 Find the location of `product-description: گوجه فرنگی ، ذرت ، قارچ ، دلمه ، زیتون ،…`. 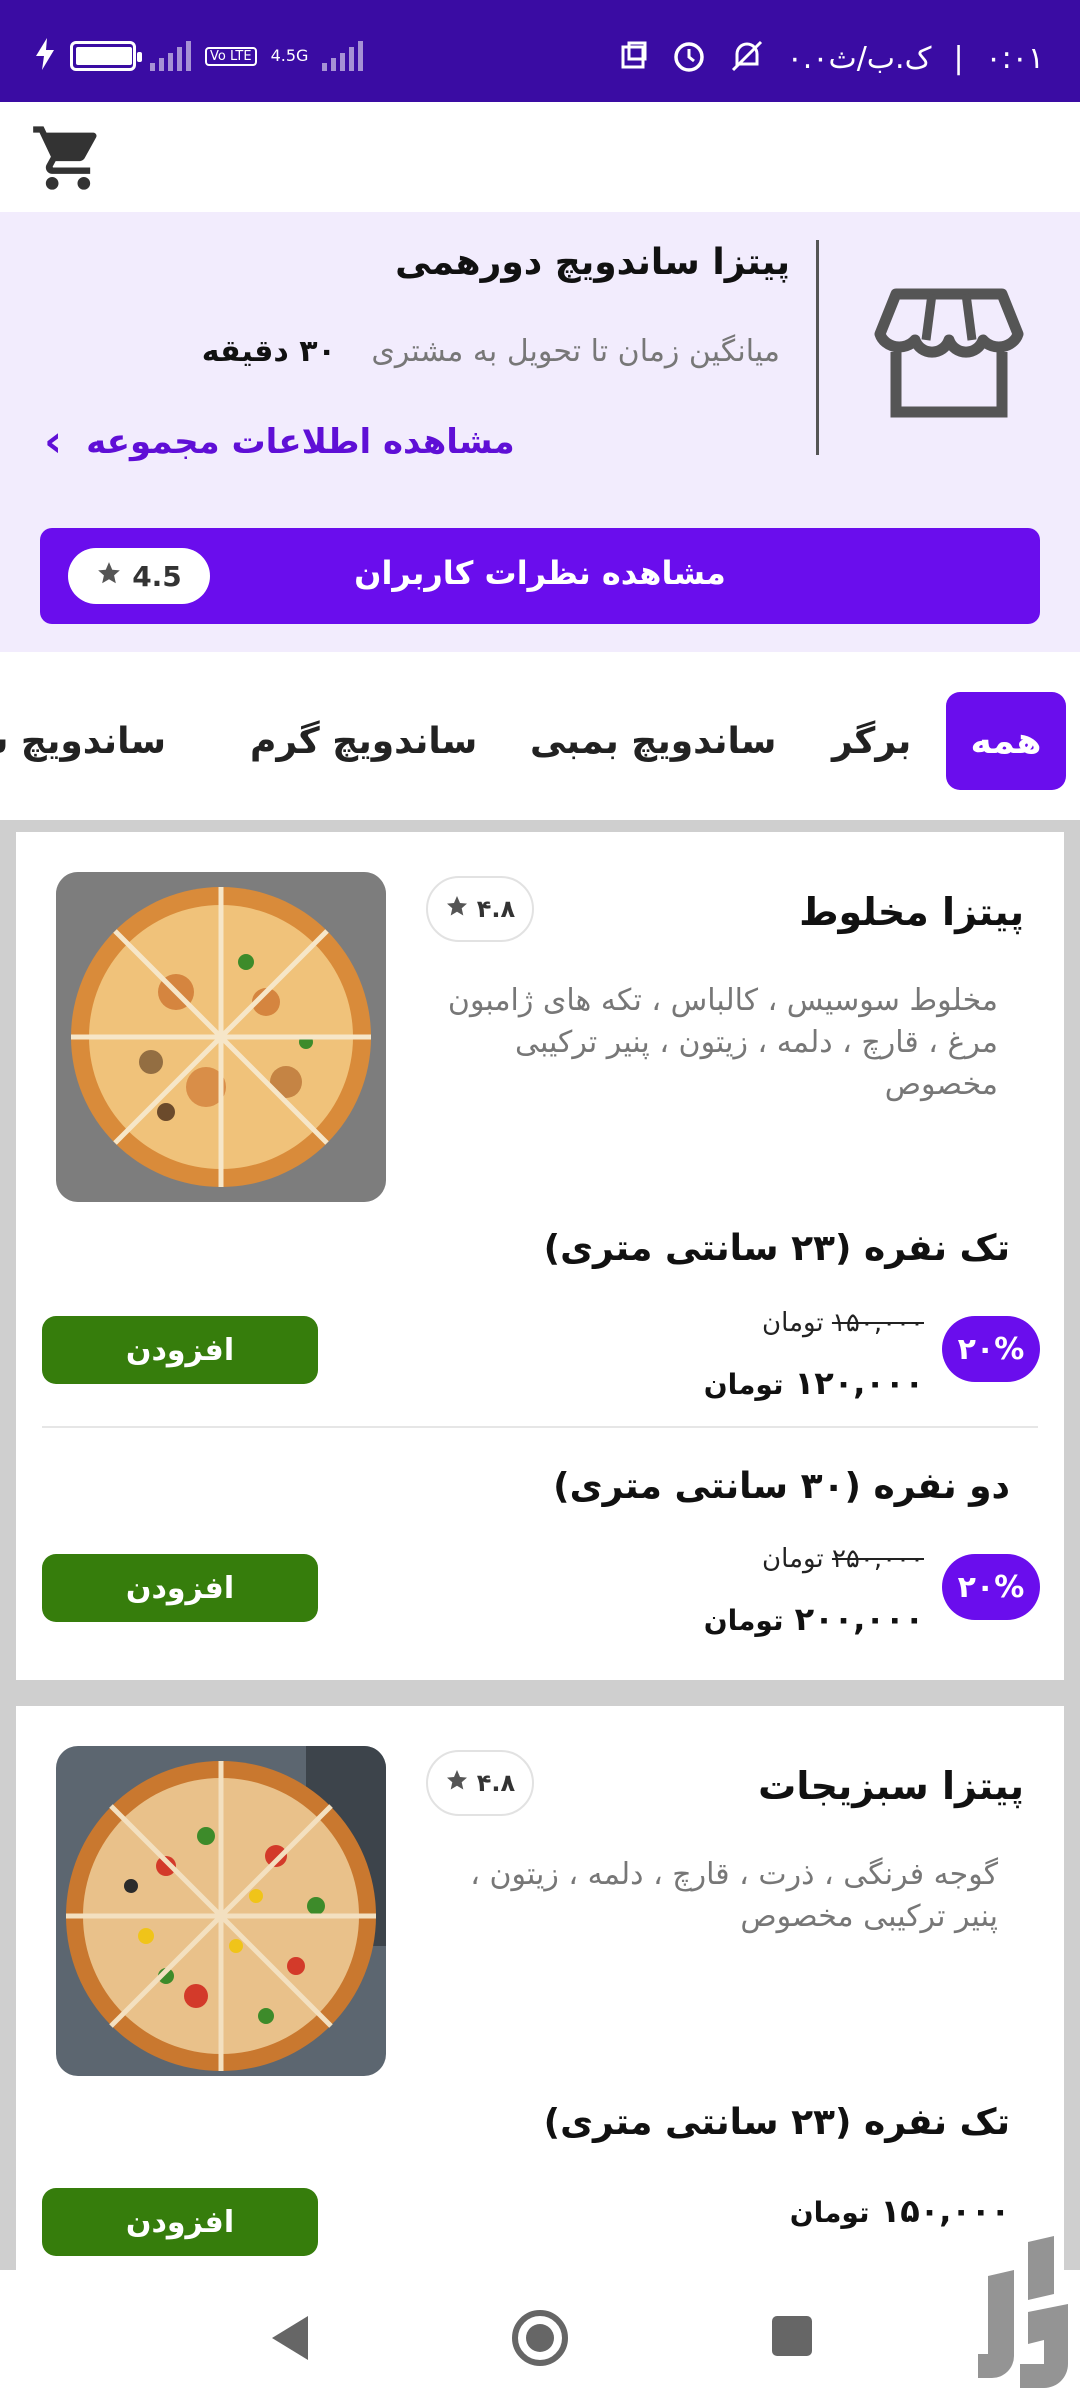

product-description: گوجه فرنگی ، ذرت ، قارچ ، دلمه ، زیتون ،… is located at coordinates (734, 1895).